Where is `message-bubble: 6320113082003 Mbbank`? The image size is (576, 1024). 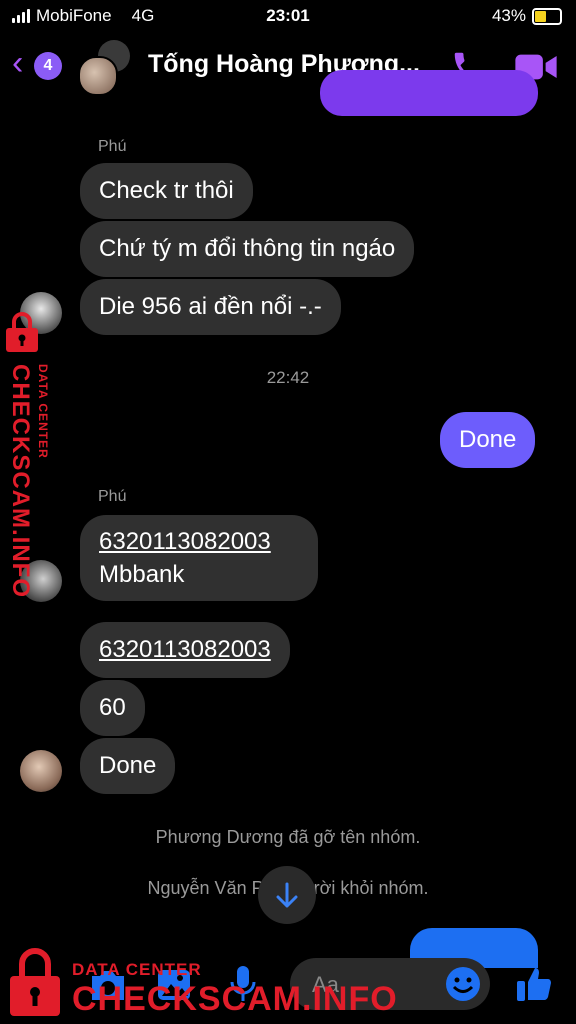
message-bubble: 6320113082003 Mbbank is located at coordinates (199, 558).